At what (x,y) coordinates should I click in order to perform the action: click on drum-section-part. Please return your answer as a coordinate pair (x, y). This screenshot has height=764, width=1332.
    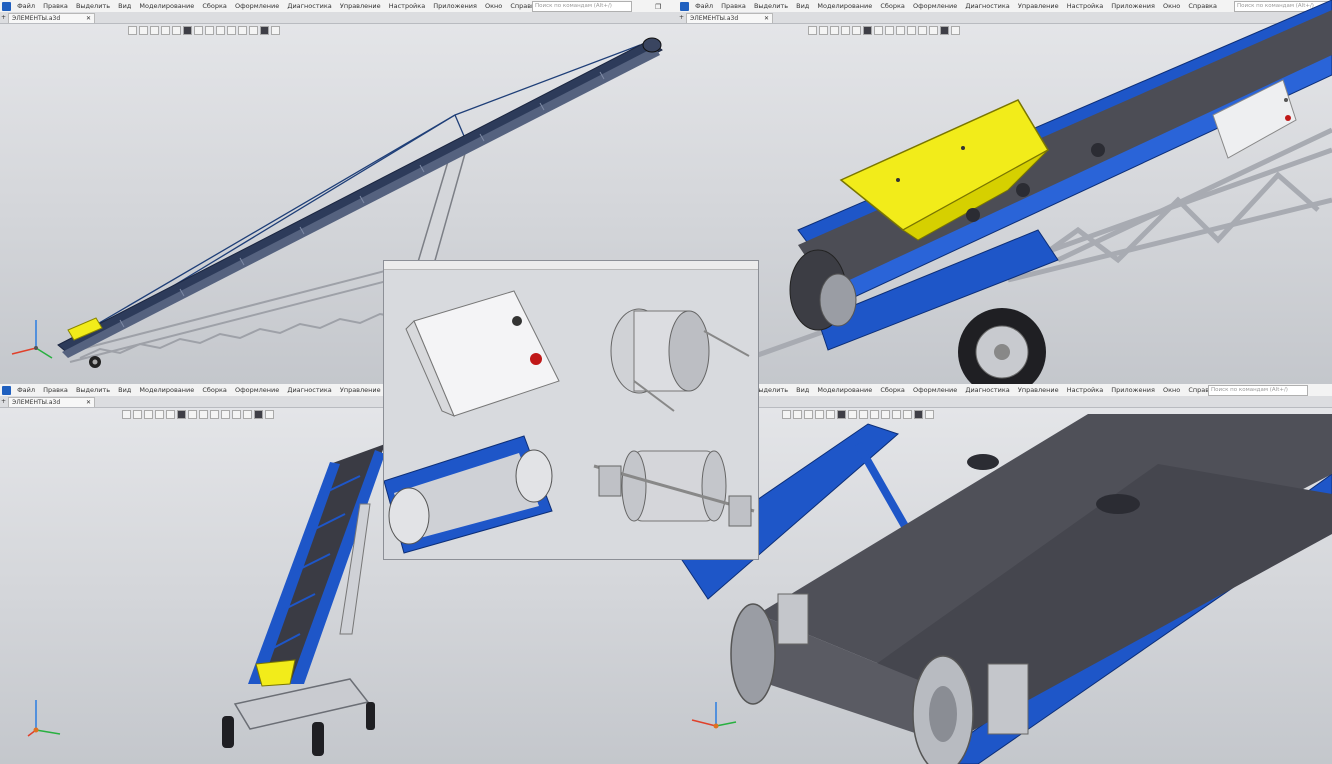
    Looking at the image, I should click on (468, 494).